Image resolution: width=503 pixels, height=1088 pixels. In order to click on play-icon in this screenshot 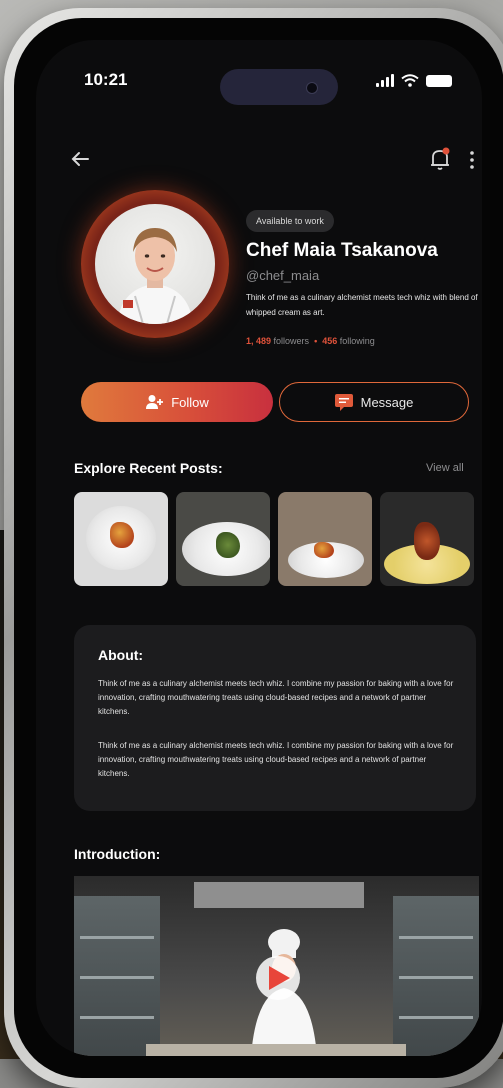, I will do `click(279, 978)`.